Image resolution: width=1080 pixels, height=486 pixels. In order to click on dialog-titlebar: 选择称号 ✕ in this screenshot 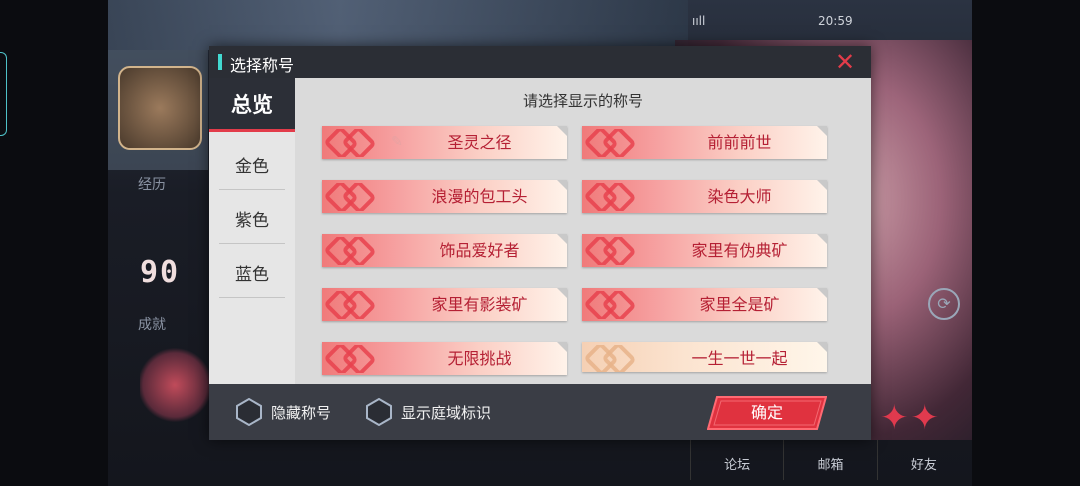, I will do `click(540, 62)`.